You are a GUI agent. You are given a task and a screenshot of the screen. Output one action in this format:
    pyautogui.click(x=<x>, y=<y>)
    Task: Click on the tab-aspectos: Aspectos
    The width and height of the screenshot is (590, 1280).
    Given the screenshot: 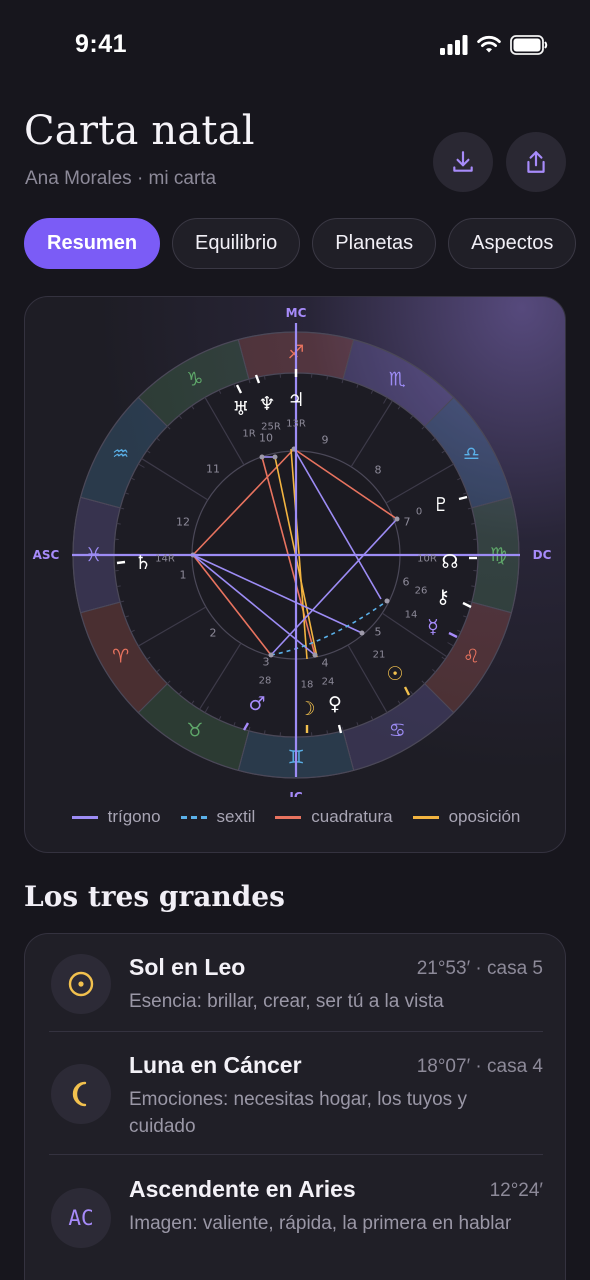 What is the action you would take?
    pyautogui.click(x=512, y=243)
    